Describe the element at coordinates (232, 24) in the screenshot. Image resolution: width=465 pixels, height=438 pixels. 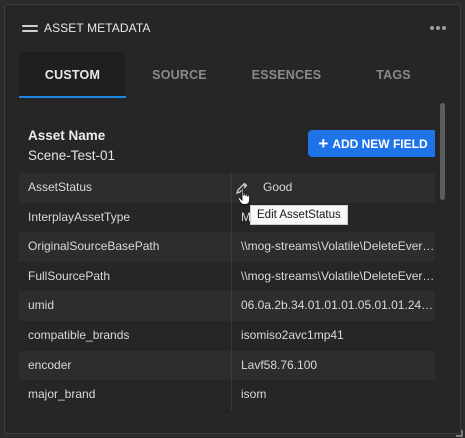
I see `panel-header: ASSET METADATA` at that location.